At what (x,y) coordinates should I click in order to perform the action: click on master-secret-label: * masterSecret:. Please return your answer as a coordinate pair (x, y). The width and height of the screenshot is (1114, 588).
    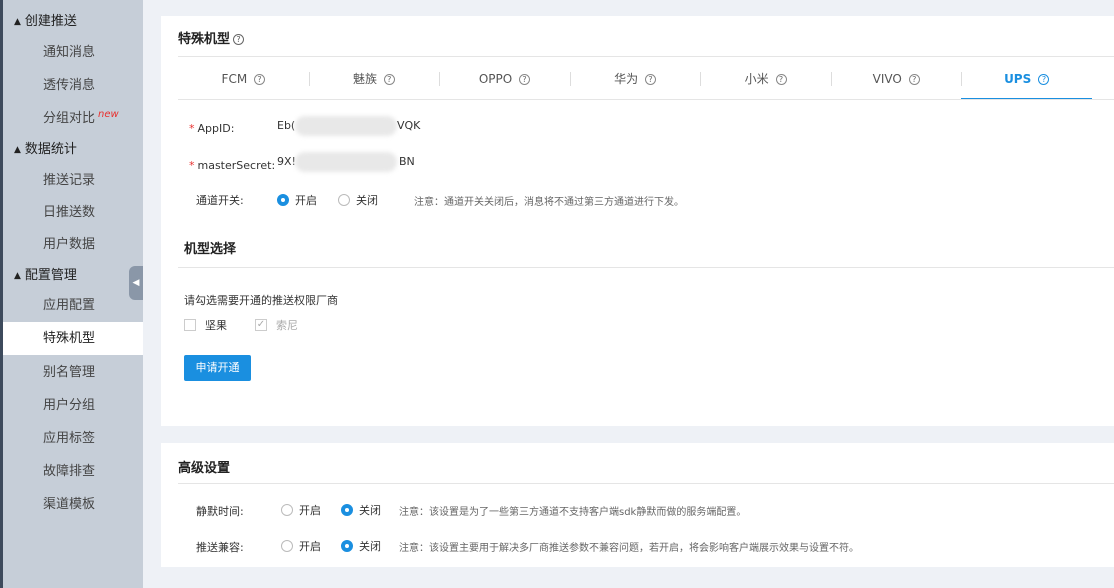
    Looking at the image, I should click on (232, 165).